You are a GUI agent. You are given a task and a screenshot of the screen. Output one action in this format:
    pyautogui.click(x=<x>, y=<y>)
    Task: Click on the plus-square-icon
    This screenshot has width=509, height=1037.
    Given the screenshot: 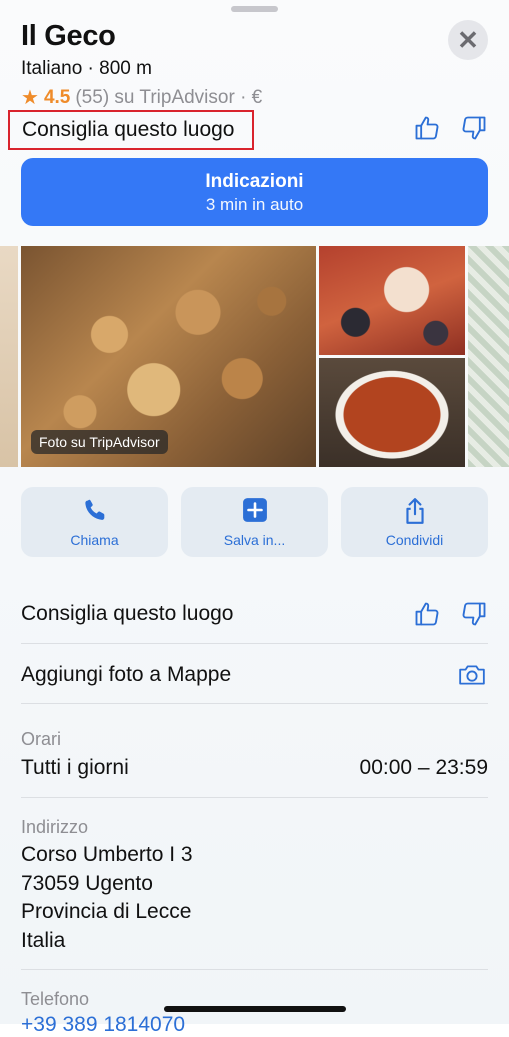 What is the action you would take?
    pyautogui.click(x=254, y=510)
    